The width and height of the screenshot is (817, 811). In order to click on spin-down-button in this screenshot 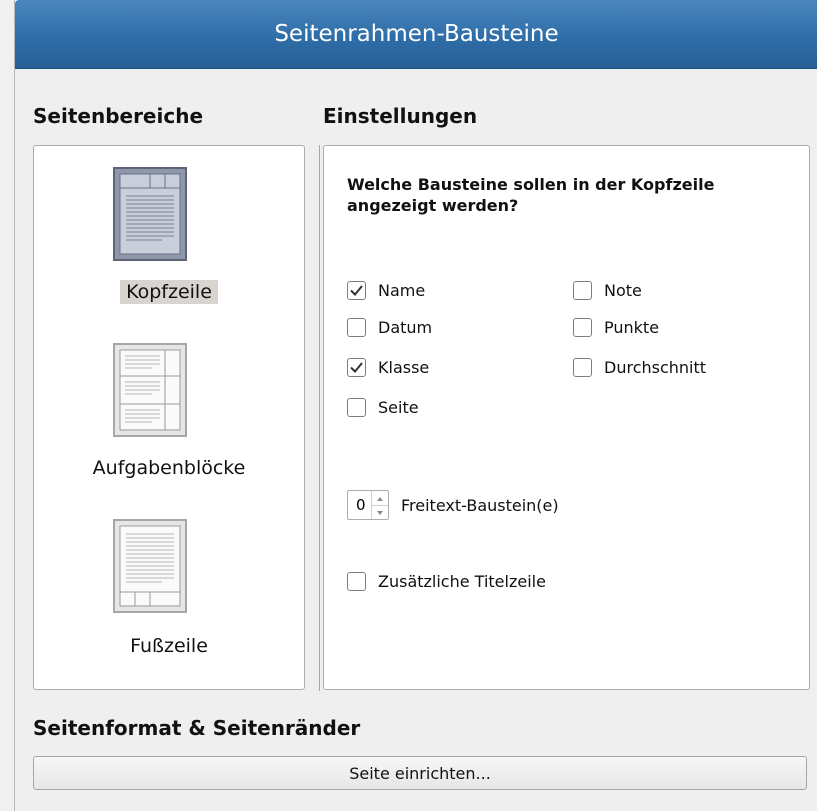, I will do `click(380, 512)`.